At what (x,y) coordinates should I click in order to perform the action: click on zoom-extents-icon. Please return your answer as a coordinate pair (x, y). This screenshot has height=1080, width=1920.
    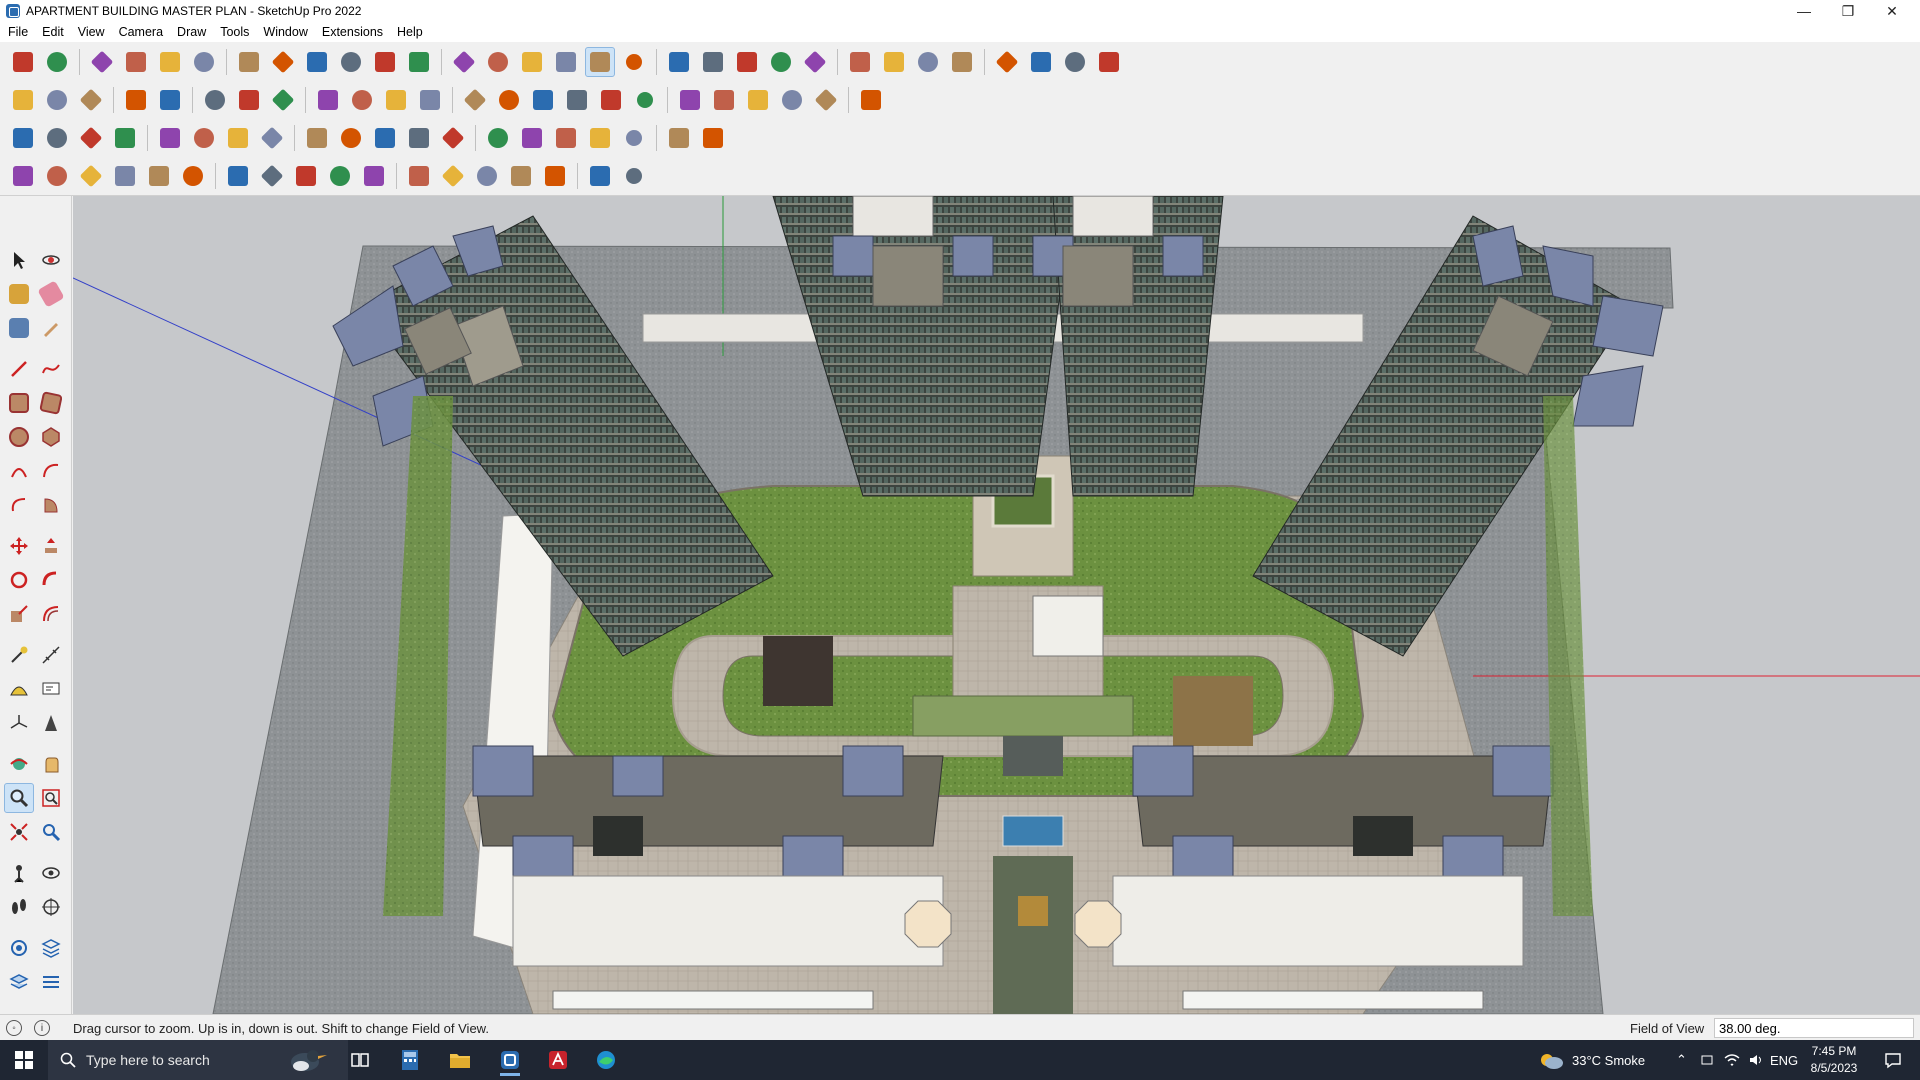
    Looking at the image, I should click on (23, 62).